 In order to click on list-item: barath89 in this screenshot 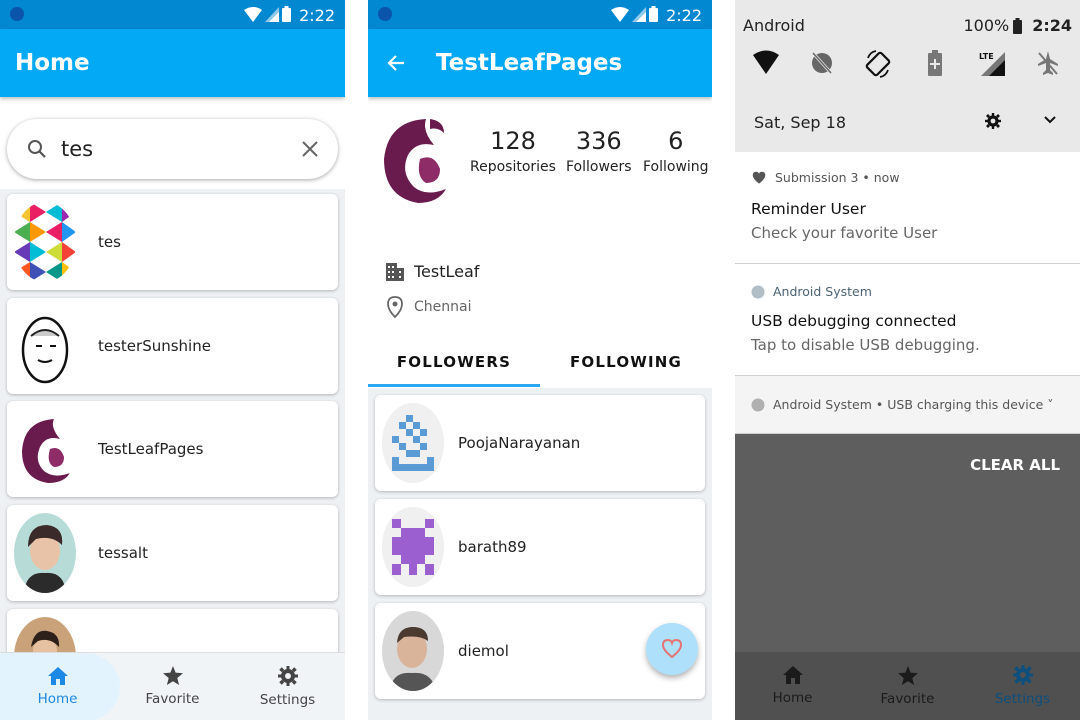, I will do `click(540, 547)`.